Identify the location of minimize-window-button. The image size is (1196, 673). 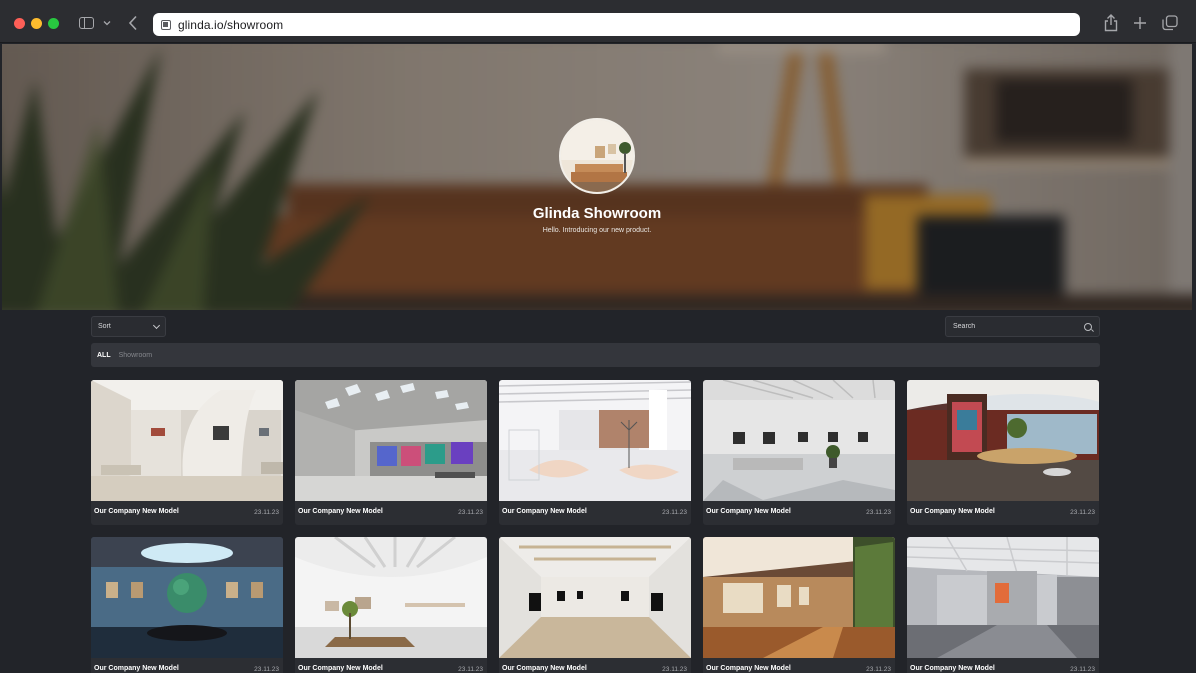
(36, 23).